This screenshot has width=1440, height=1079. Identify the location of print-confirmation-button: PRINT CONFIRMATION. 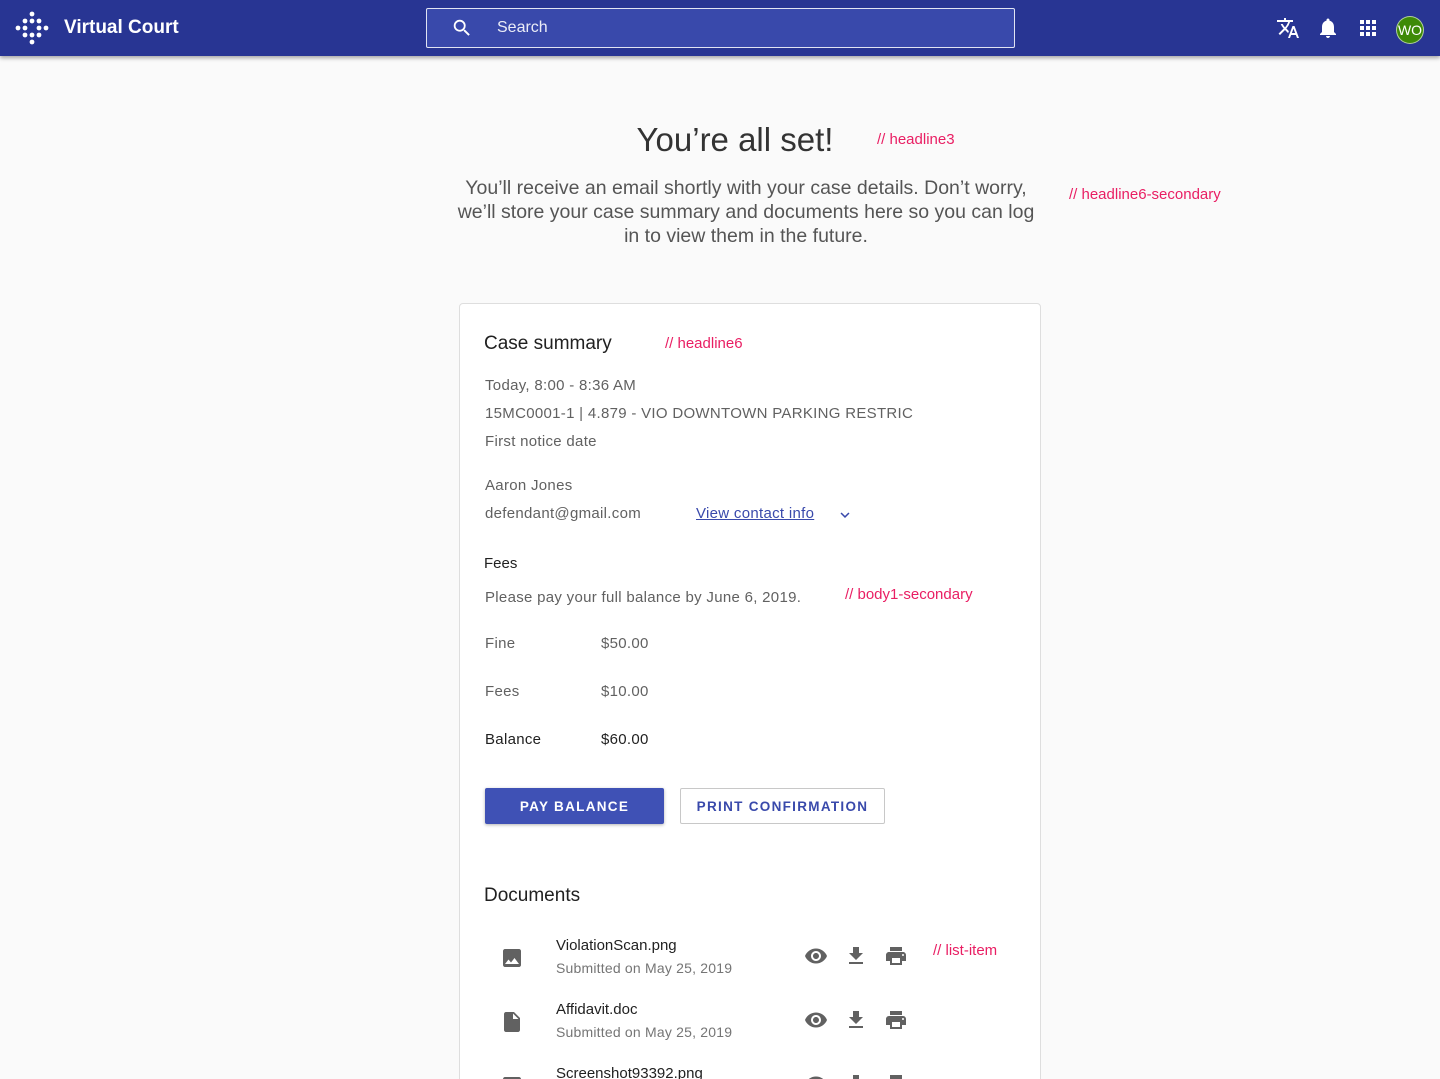
(782, 806).